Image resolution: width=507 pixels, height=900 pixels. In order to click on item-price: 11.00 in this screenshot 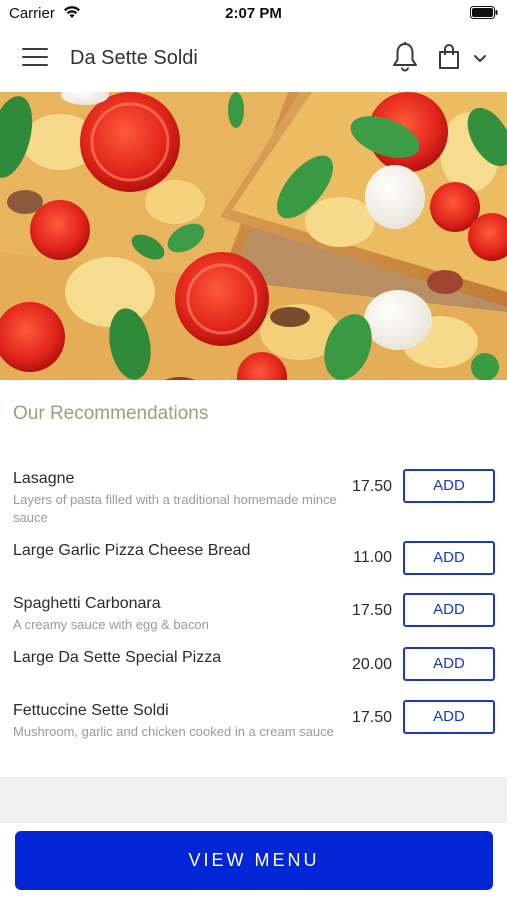, I will do `click(372, 557)`.